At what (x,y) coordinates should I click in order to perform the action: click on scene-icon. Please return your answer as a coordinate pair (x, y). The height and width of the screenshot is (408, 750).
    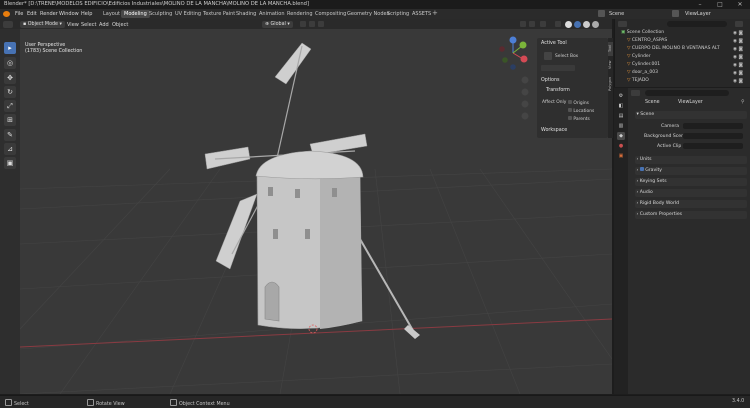
    Looking at the image, I should click on (601, 13).